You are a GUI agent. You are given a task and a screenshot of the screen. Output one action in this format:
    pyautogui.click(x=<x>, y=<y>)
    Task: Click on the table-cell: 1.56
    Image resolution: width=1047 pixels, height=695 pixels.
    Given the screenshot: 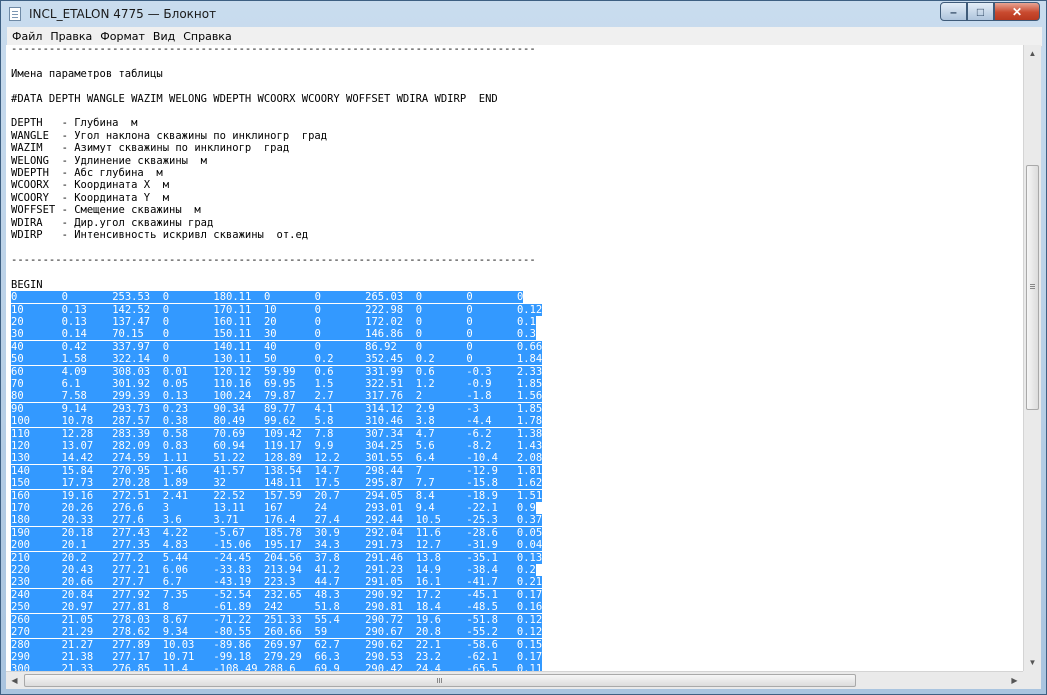 What is the action you would take?
    pyautogui.click(x=529, y=396)
    